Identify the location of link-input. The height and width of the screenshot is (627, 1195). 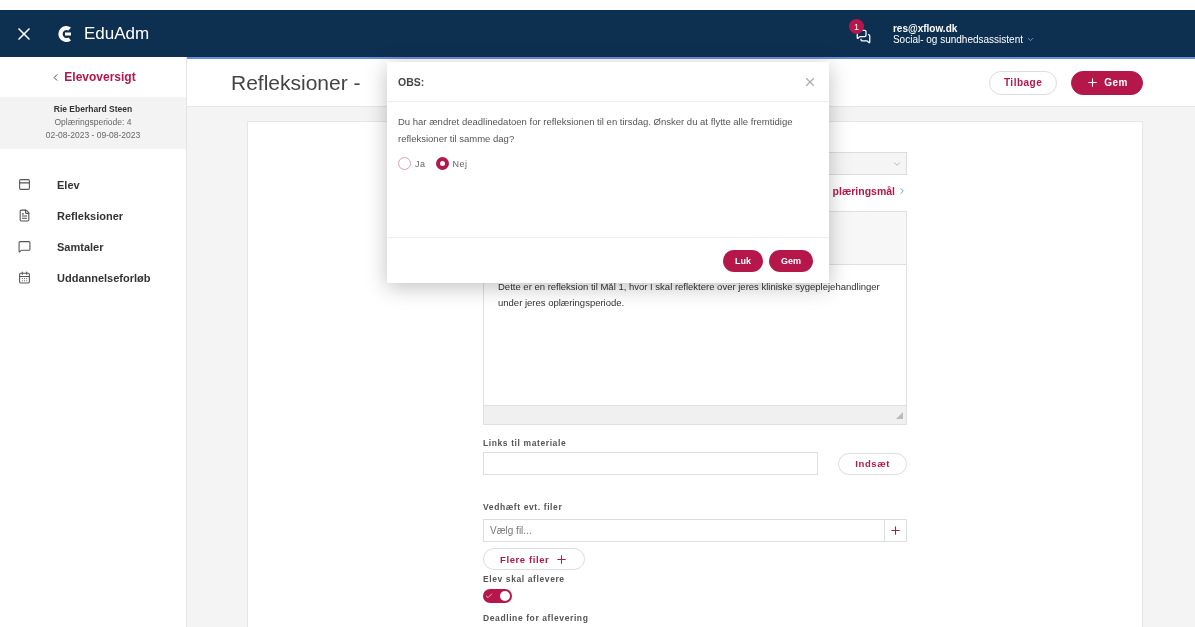
(651, 463).